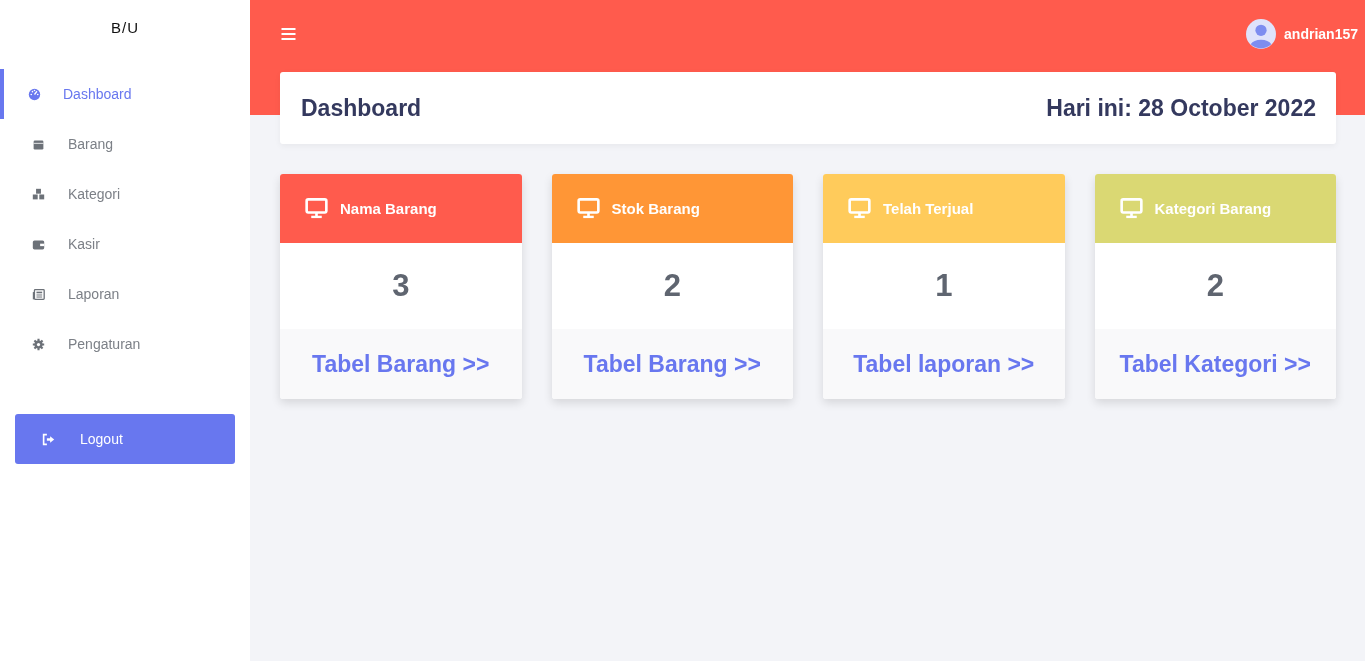 The height and width of the screenshot is (661, 1365). What do you see at coordinates (125, 439) in the screenshot?
I see `logout-button: Logout` at bounding box center [125, 439].